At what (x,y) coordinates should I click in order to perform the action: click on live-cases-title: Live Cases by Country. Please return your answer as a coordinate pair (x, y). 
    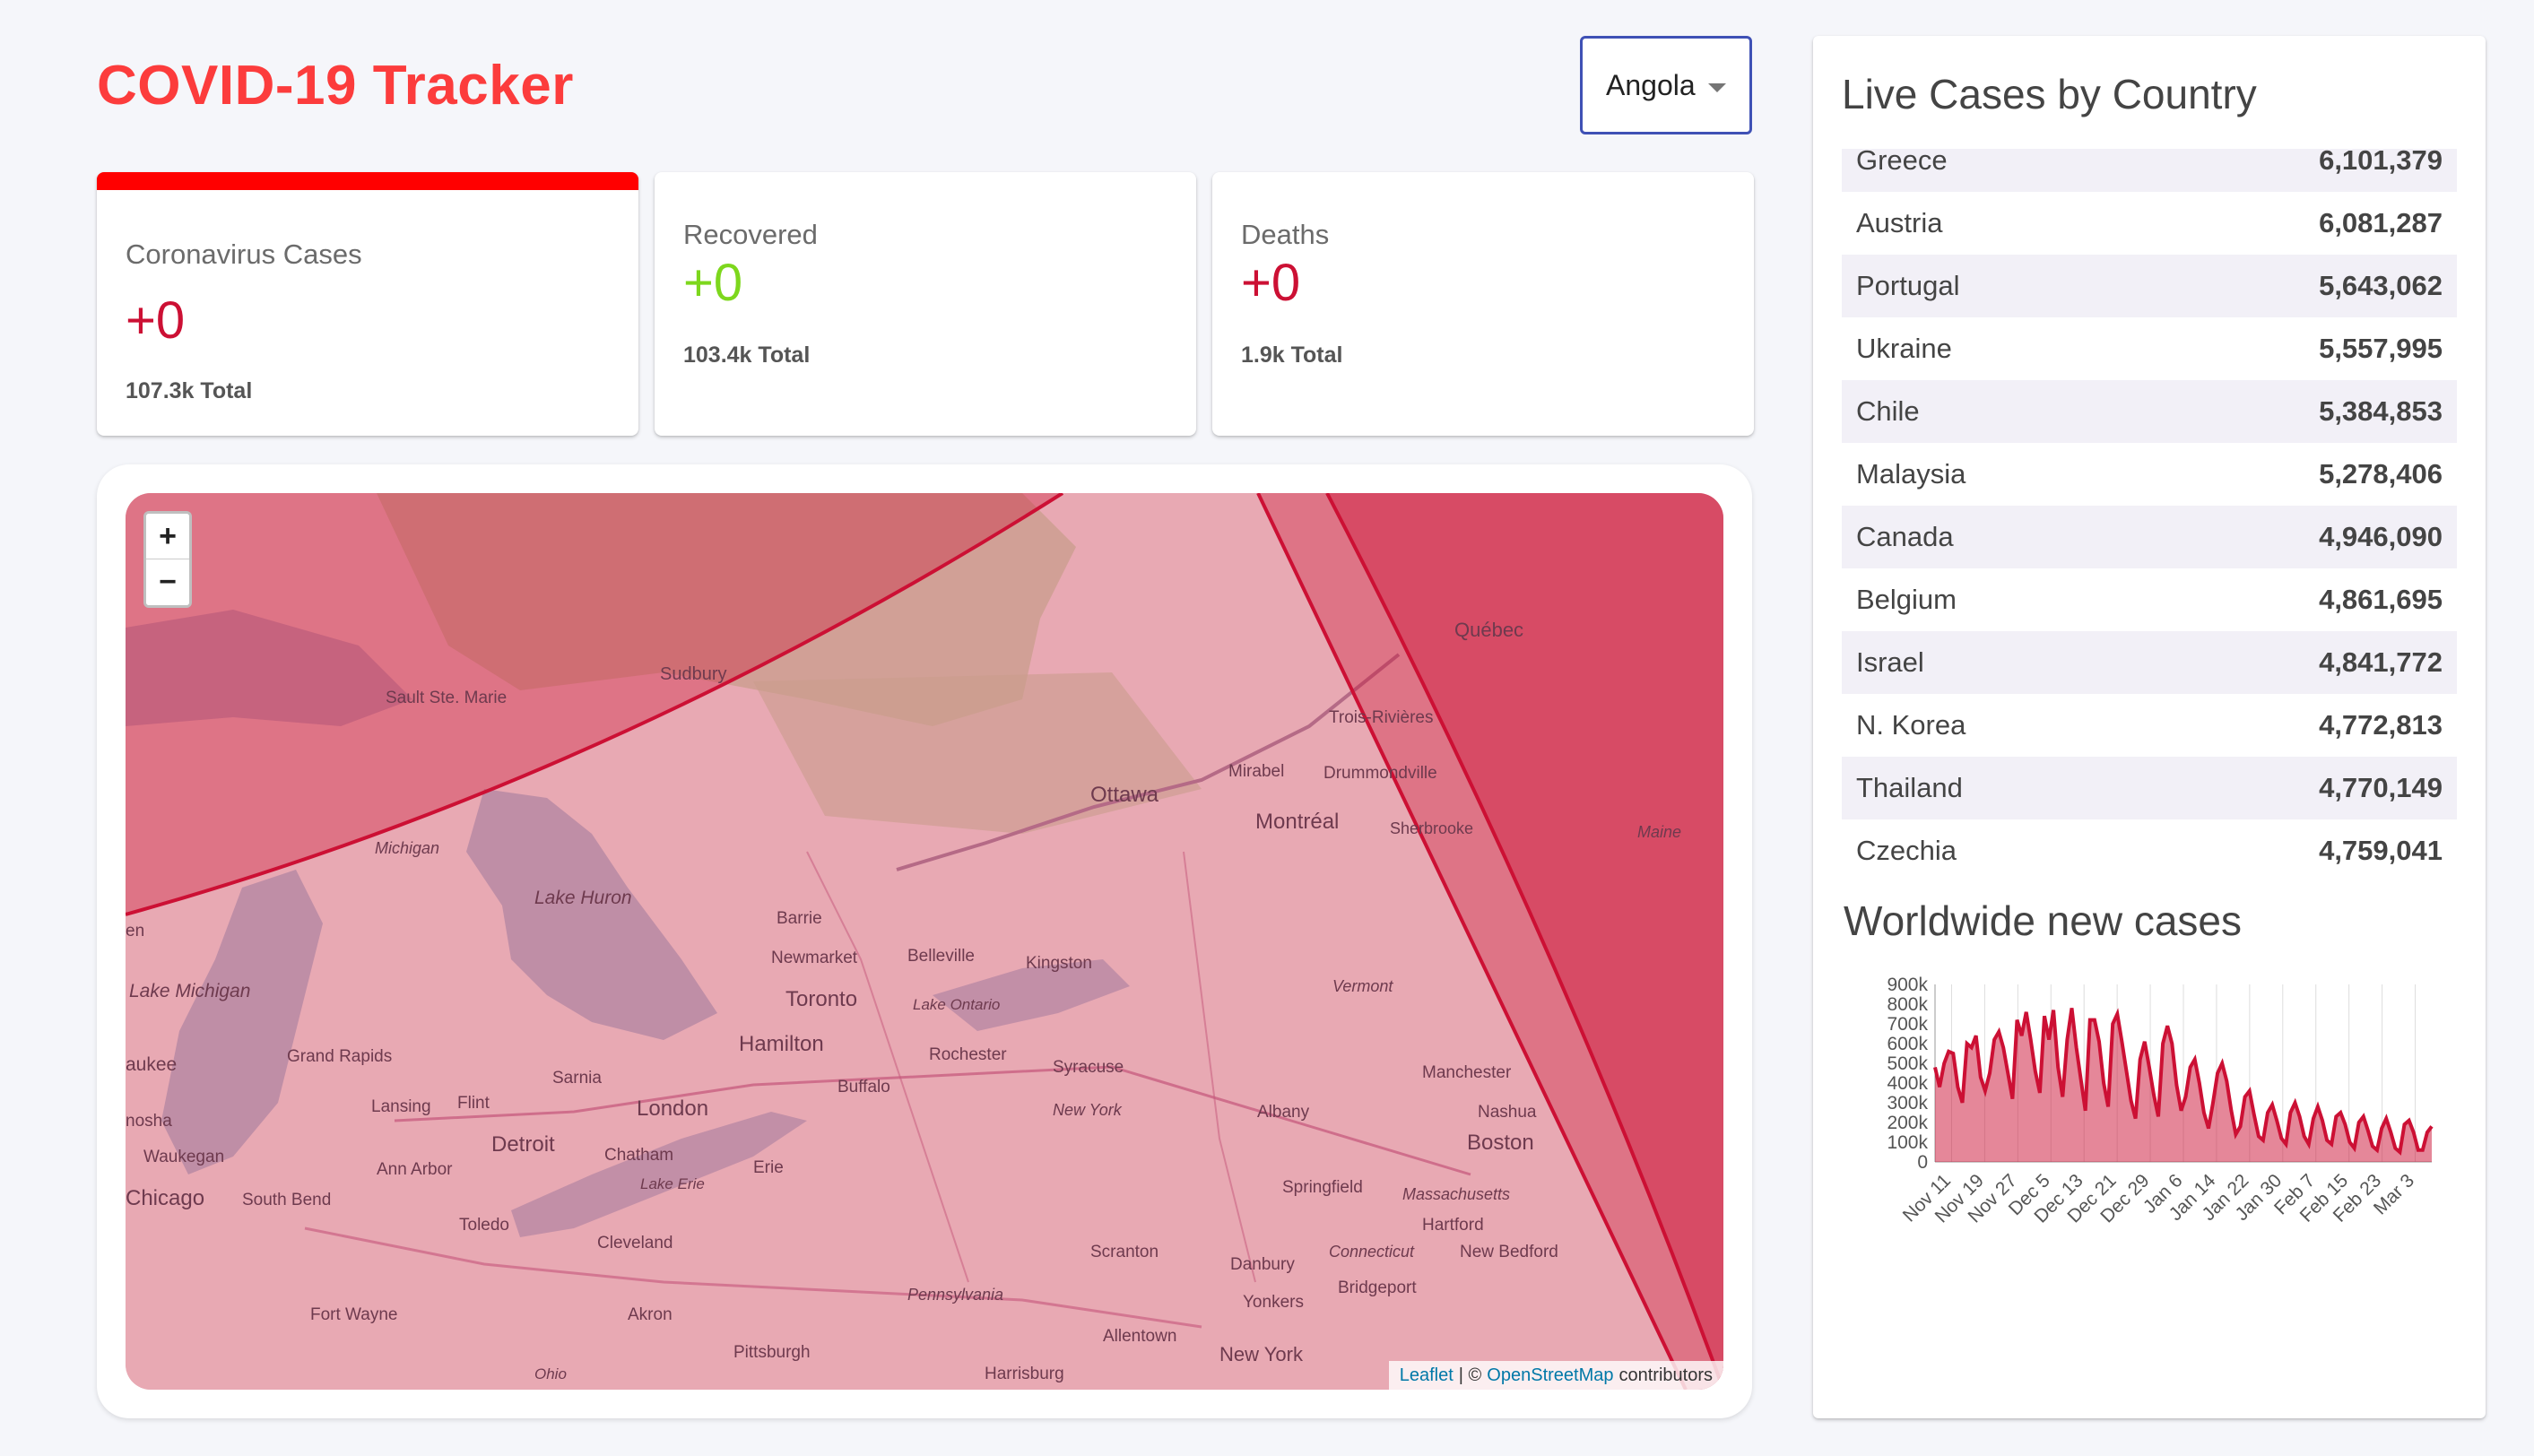
    Looking at the image, I should click on (2049, 94).